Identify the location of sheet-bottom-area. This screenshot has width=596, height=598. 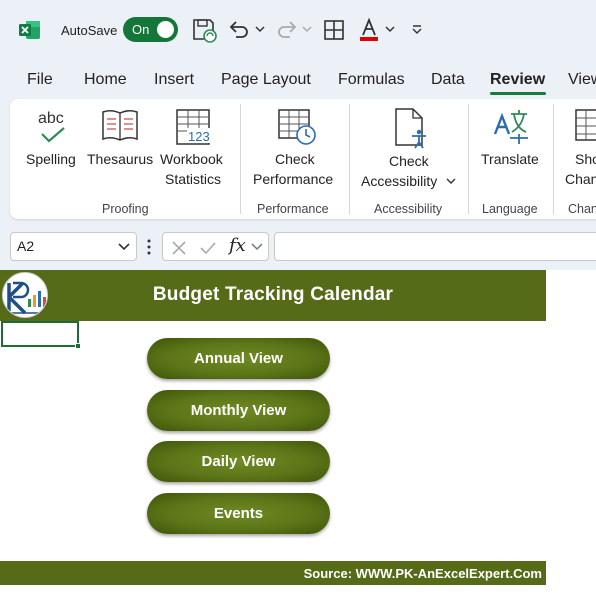
(298, 591).